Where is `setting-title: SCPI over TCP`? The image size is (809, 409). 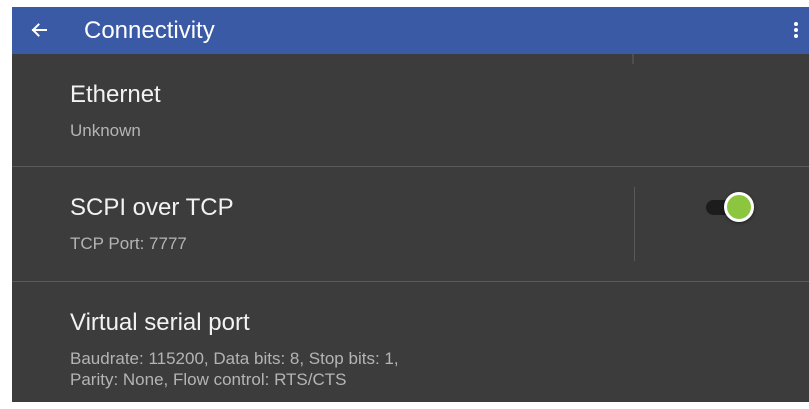
setting-title: SCPI over TCP is located at coordinates (152, 207).